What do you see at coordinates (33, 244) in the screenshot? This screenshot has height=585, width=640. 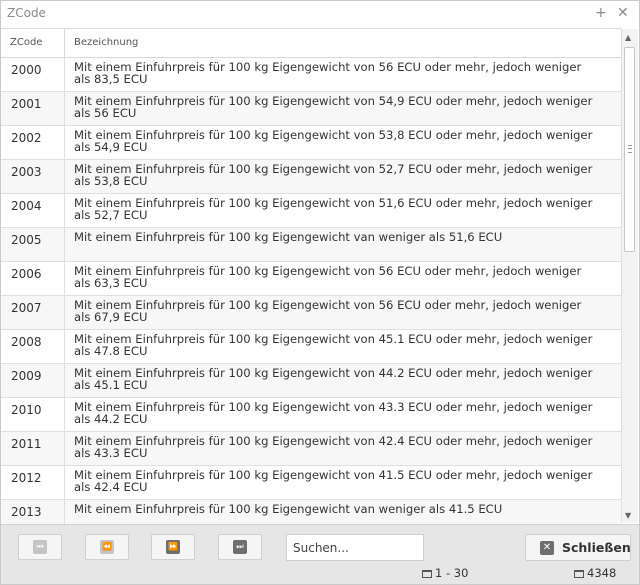 I see `zcode-cell: 2005` at bounding box center [33, 244].